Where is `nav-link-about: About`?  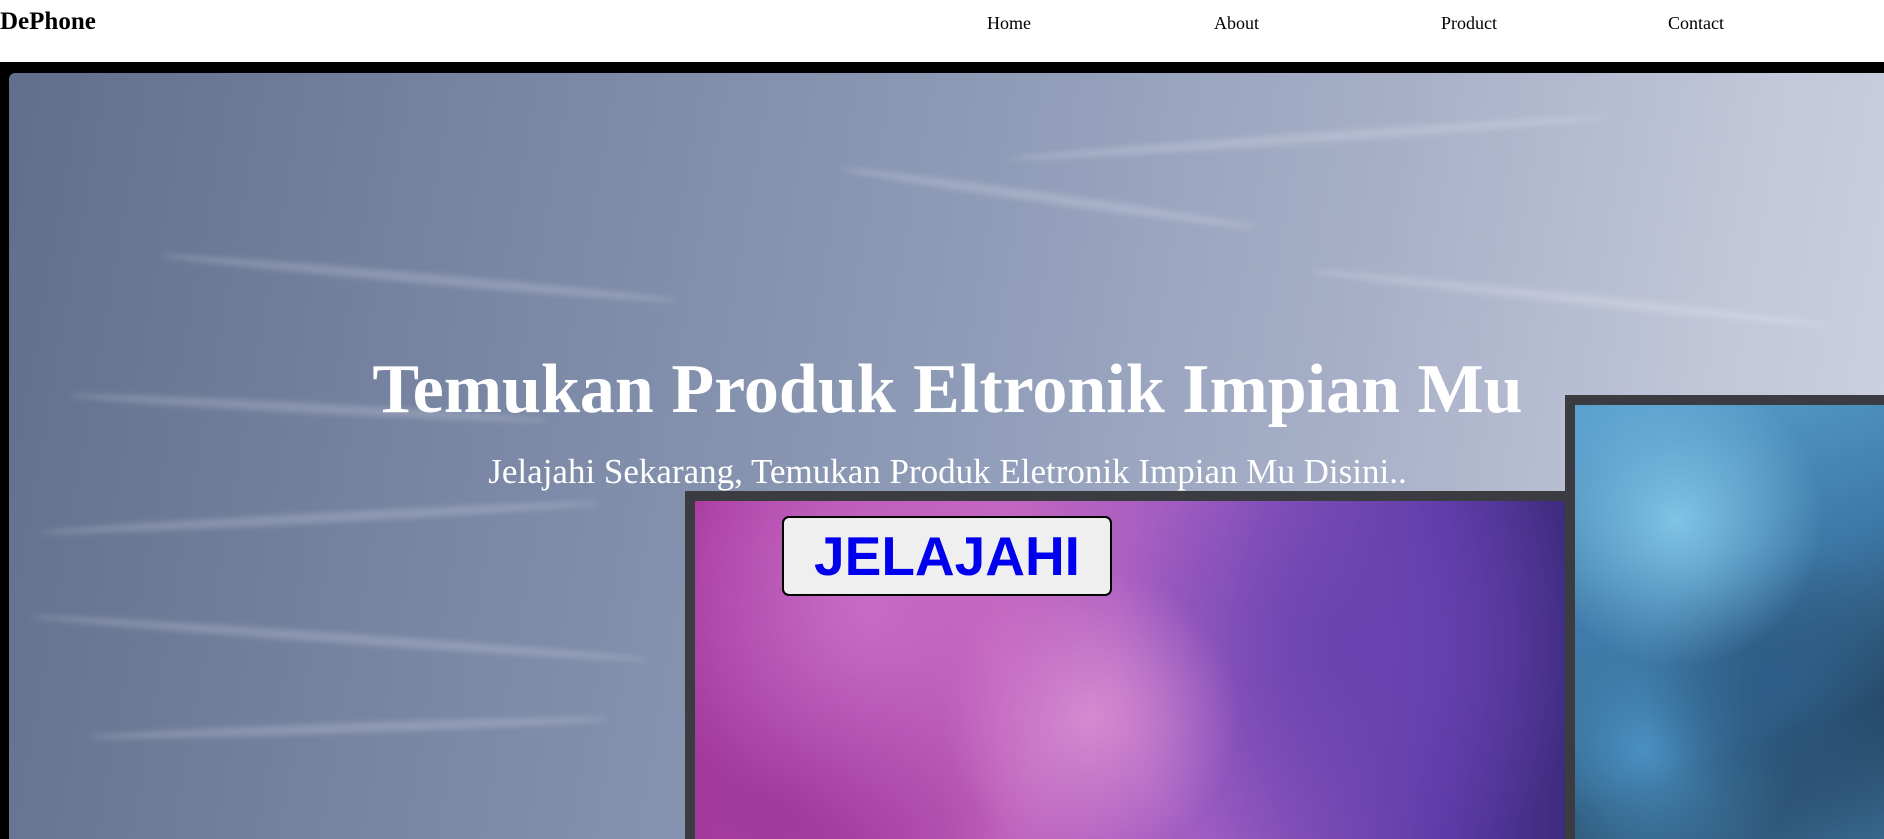
nav-link-about: About is located at coordinates (1236, 23).